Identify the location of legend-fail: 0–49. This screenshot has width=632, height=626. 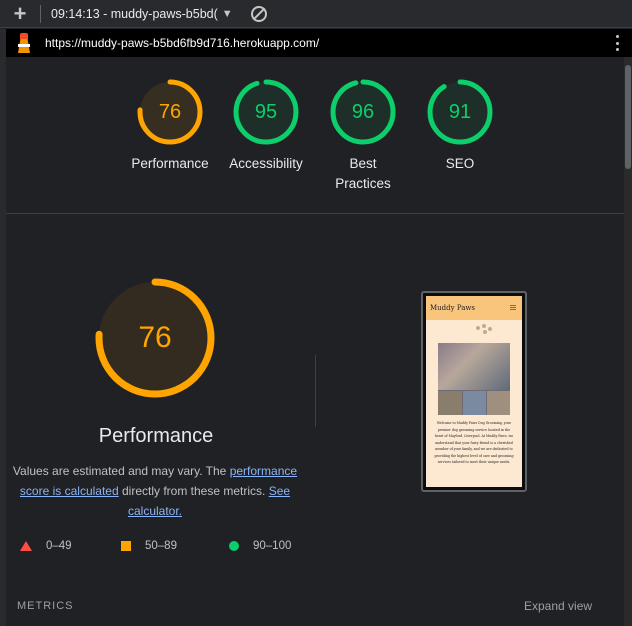
(46, 546).